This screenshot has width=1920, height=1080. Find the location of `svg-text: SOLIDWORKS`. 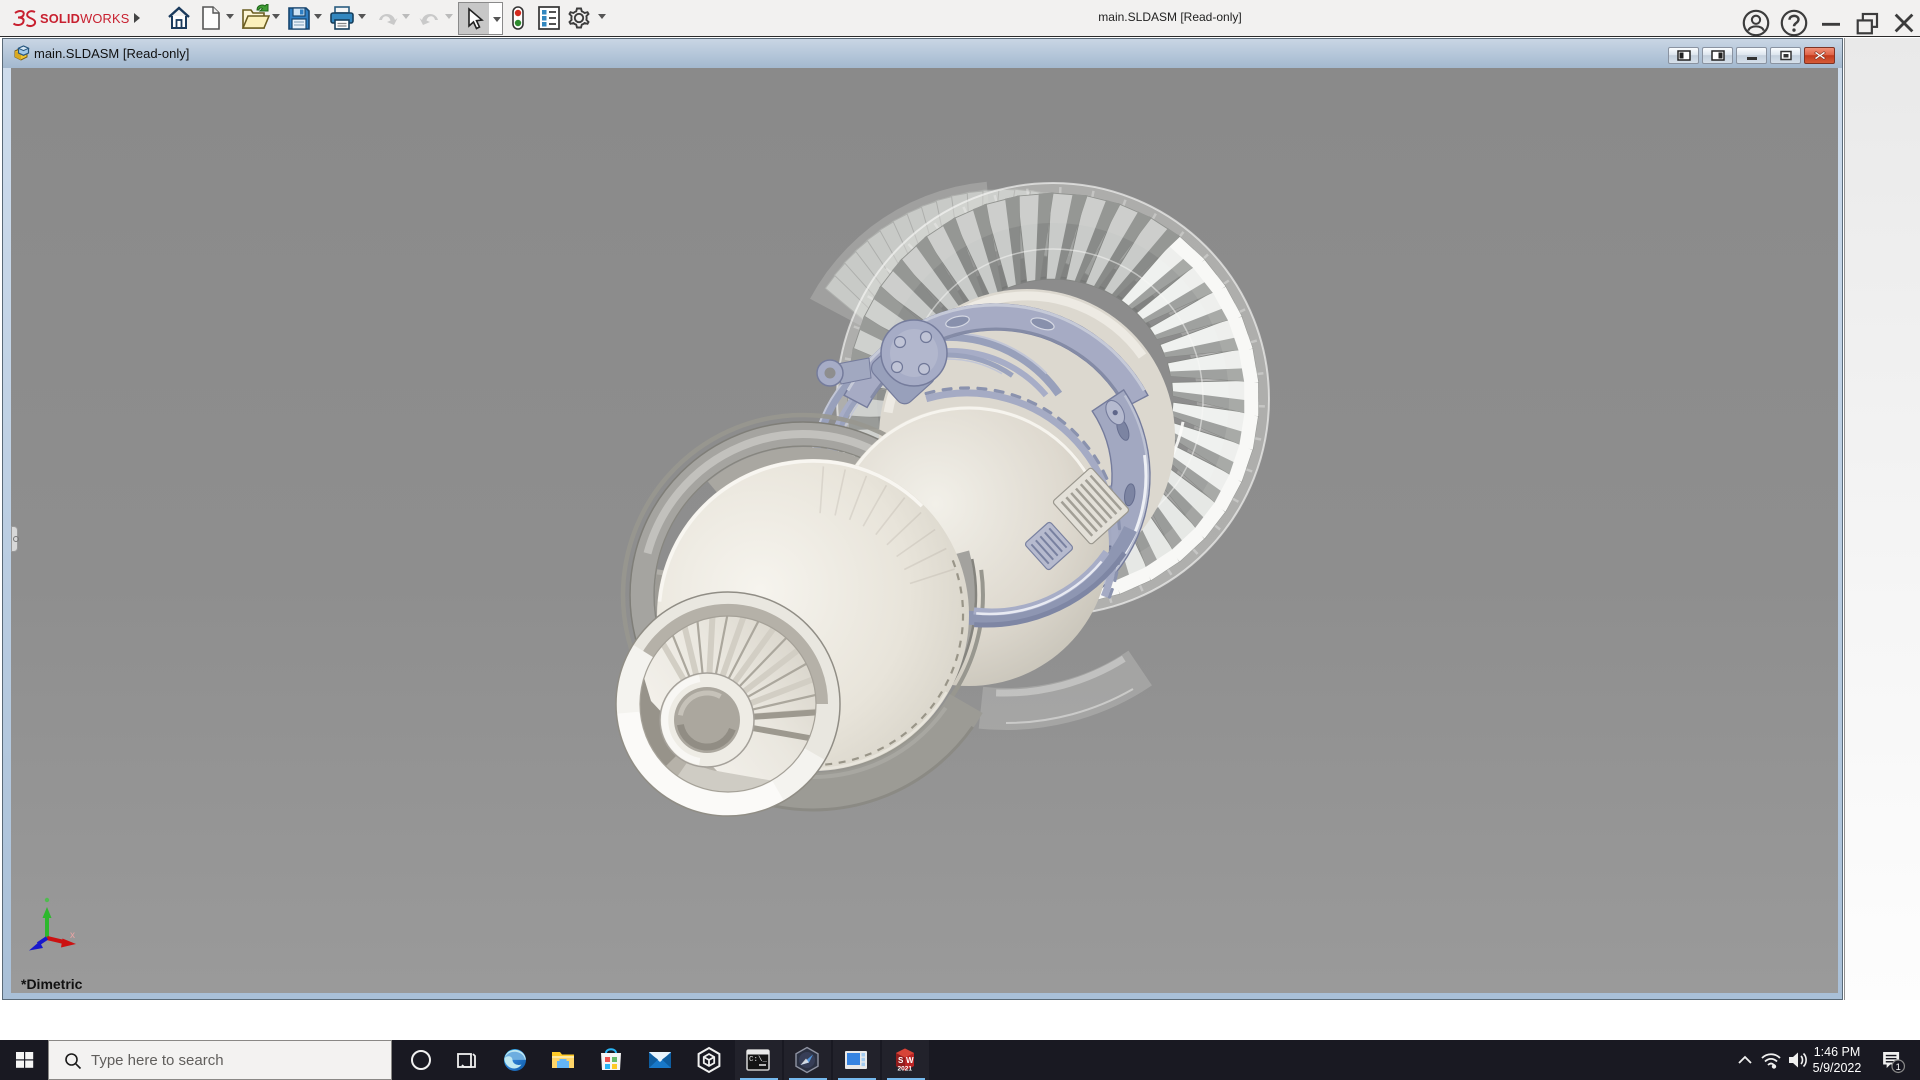

svg-text: SOLIDWORKS is located at coordinates (84, 18).